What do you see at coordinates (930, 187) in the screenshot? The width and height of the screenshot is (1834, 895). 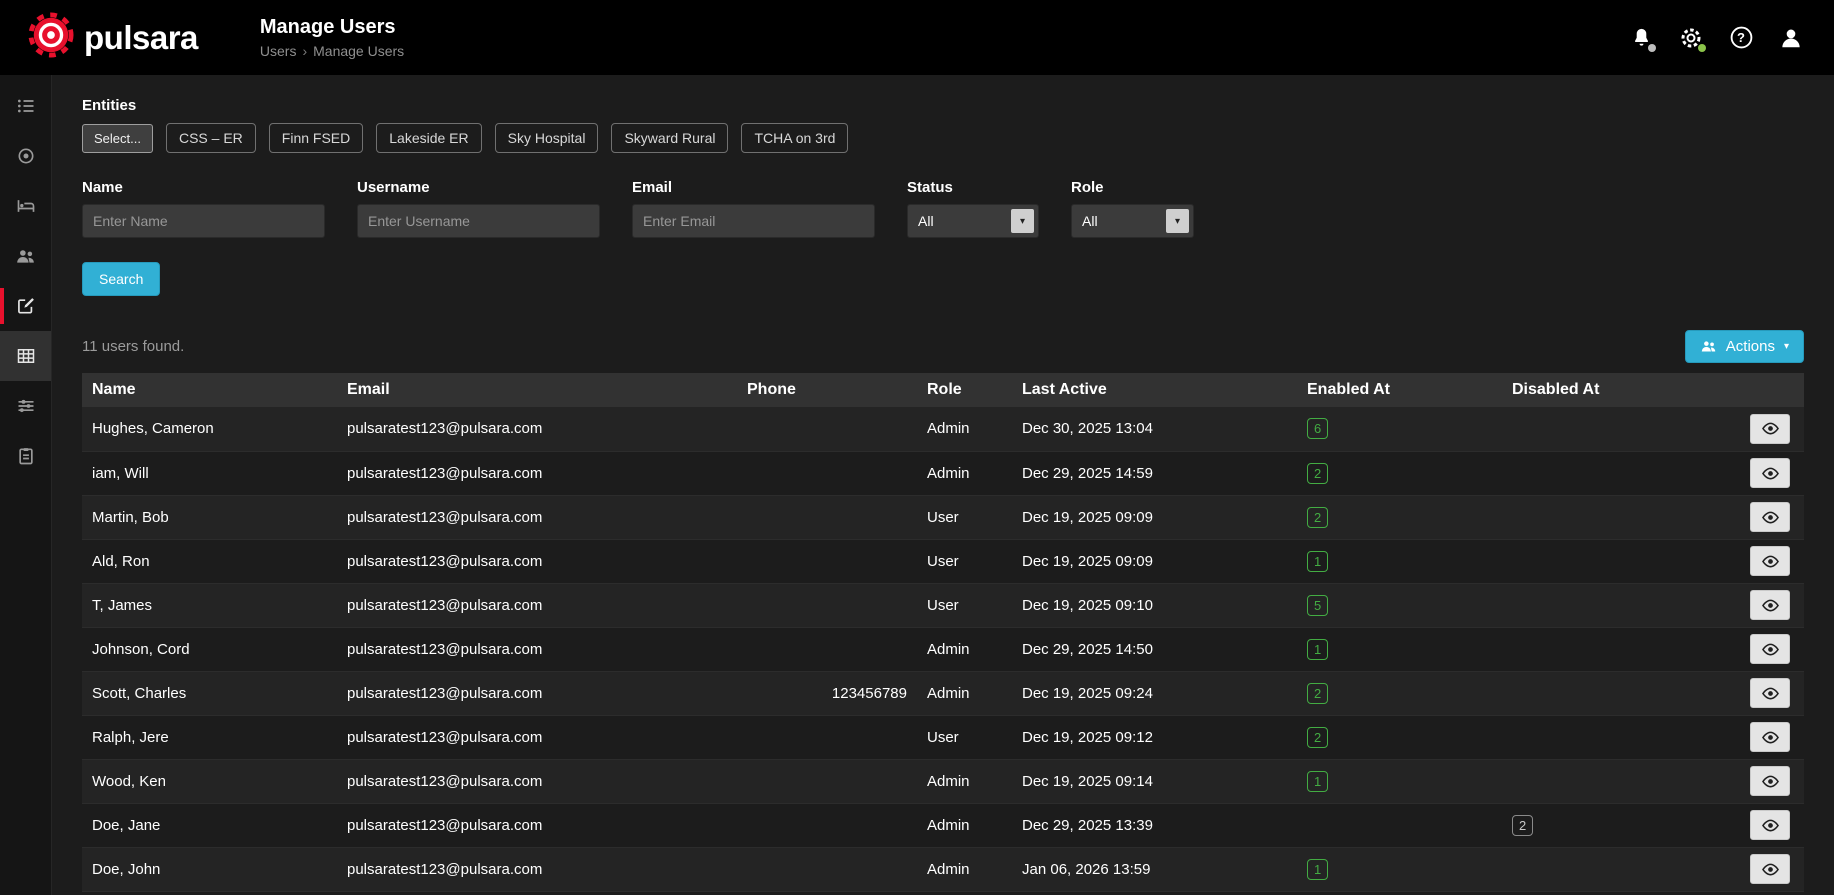 I see `status-filter-label: Status` at bounding box center [930, 187].